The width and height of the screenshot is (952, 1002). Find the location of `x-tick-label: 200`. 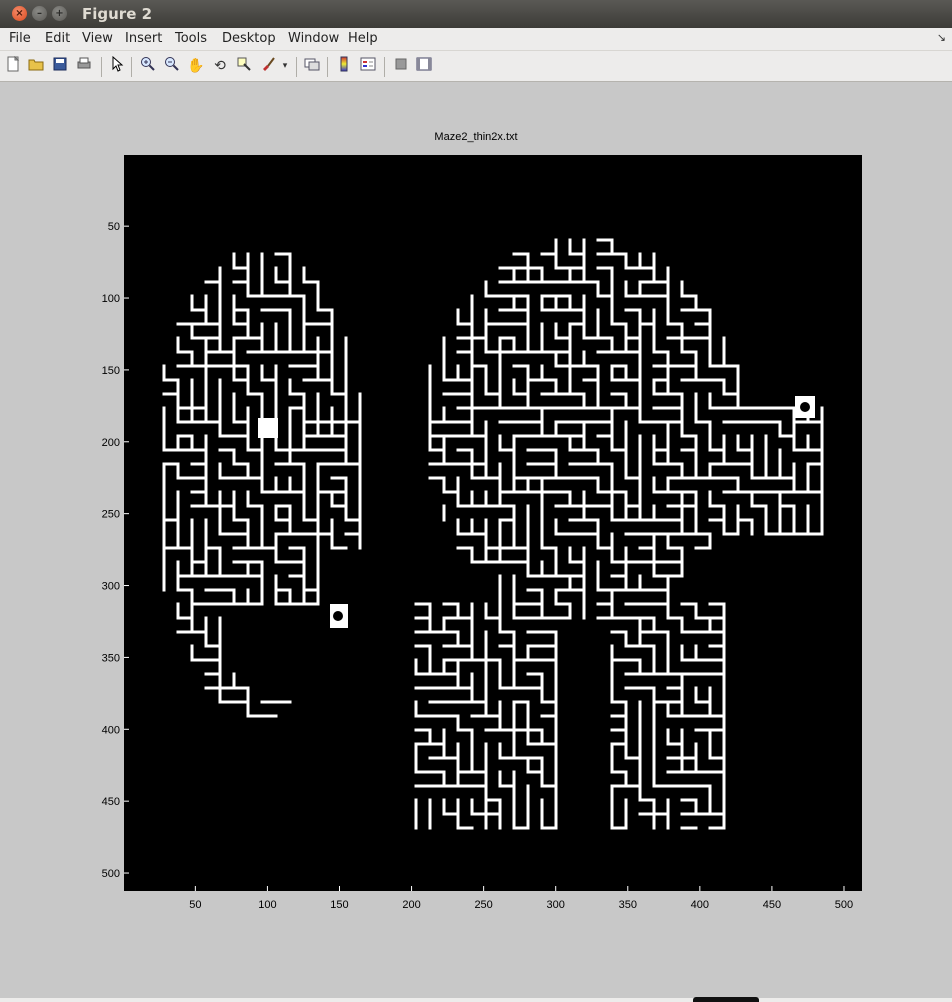

x-tick-label: 200 is located at coordinates (411, 905).